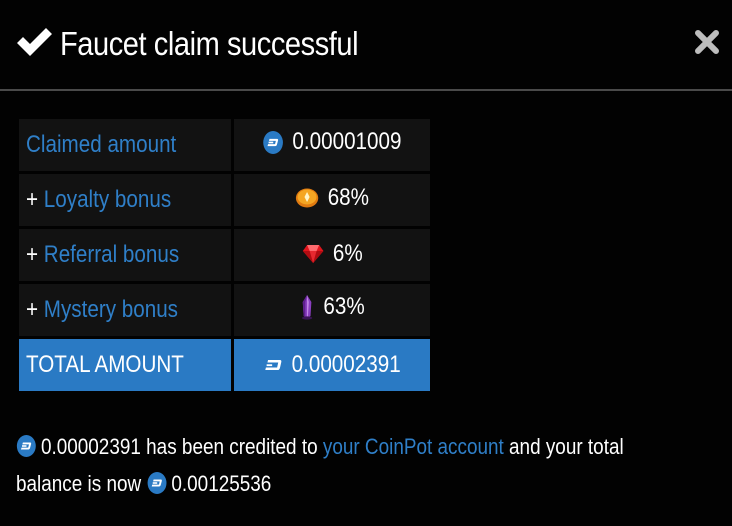 Image resolution: width=732 pixels, height=526 pixels. I want to click on credited-amount: 0.00002391, so click(90, 446).